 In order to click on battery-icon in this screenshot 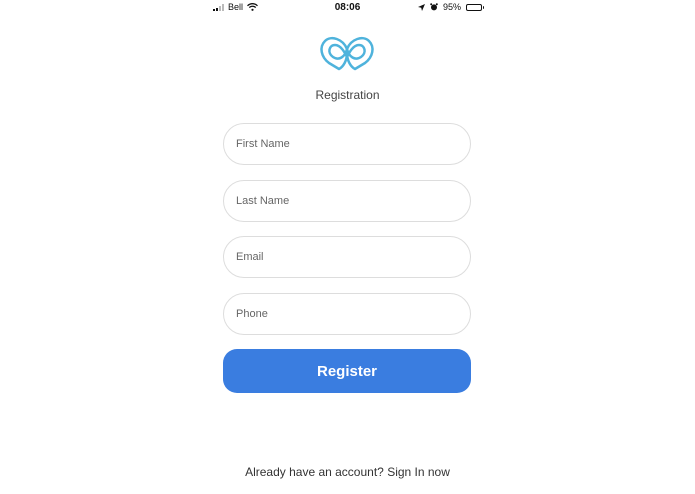, I will do `click(475, 7)`.